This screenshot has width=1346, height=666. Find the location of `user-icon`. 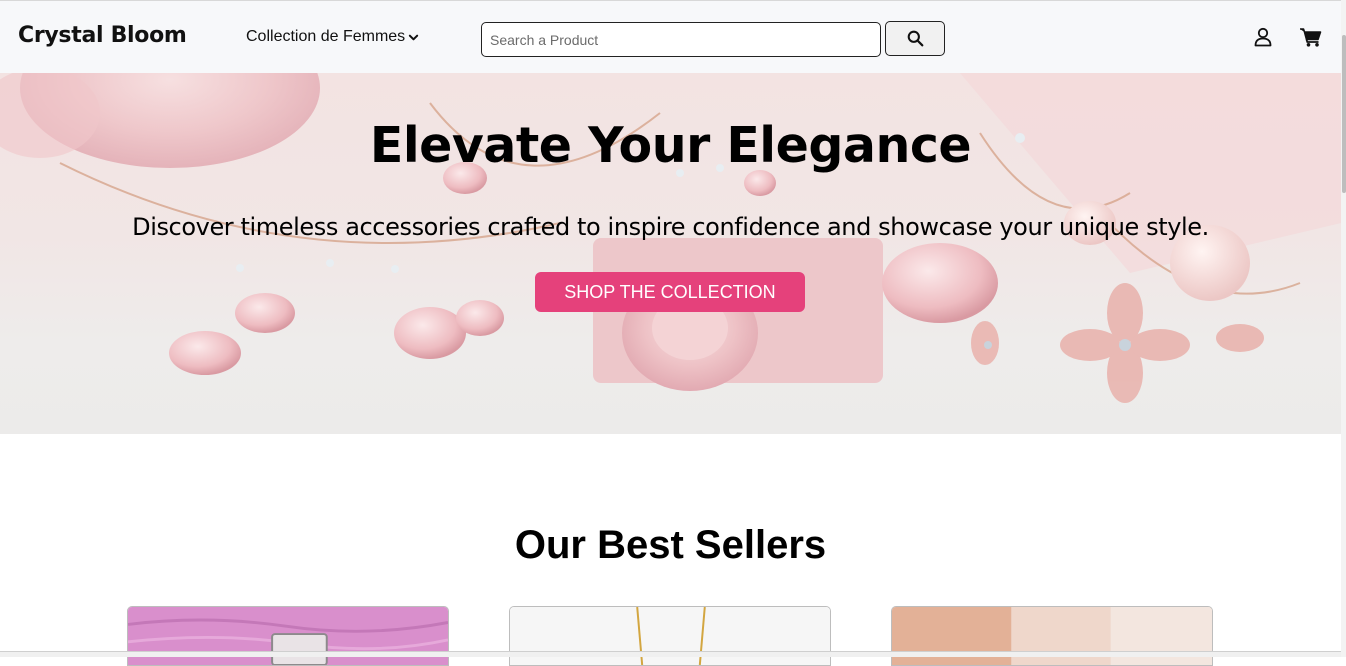

user-icon is located at coordinates (1263, 37).